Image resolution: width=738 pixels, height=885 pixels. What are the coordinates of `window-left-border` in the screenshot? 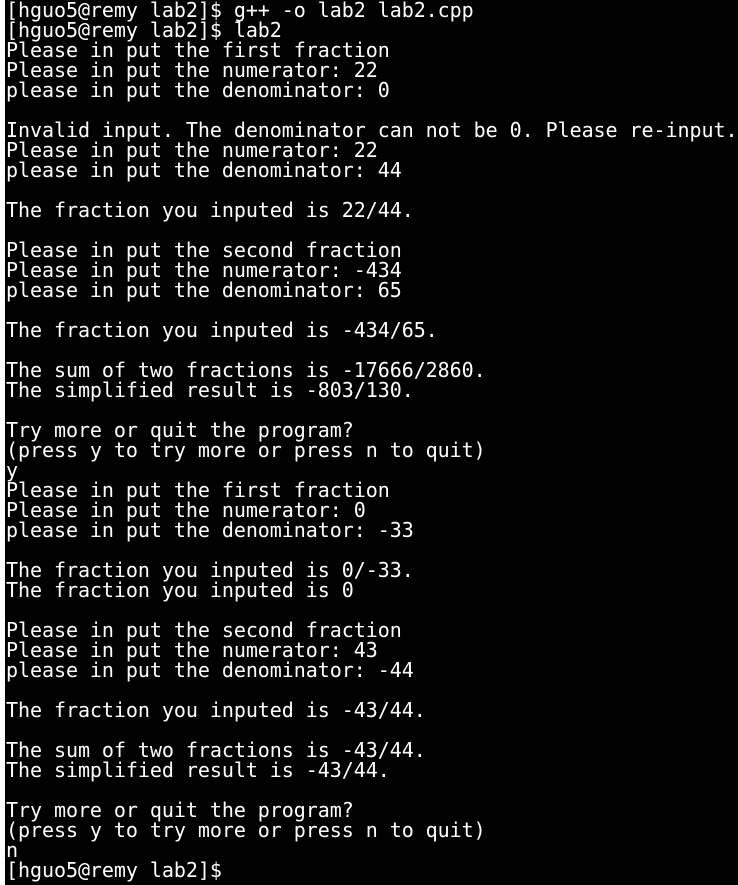 It's located at (2, 442).